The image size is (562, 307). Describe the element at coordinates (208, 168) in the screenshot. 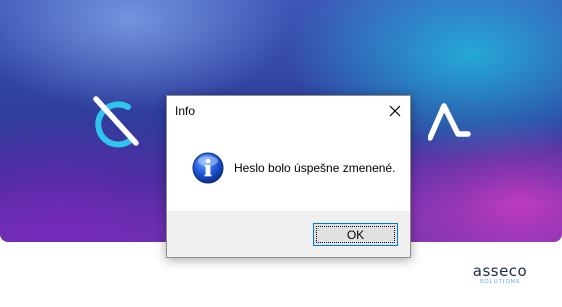

I see `info-icon` at that location.